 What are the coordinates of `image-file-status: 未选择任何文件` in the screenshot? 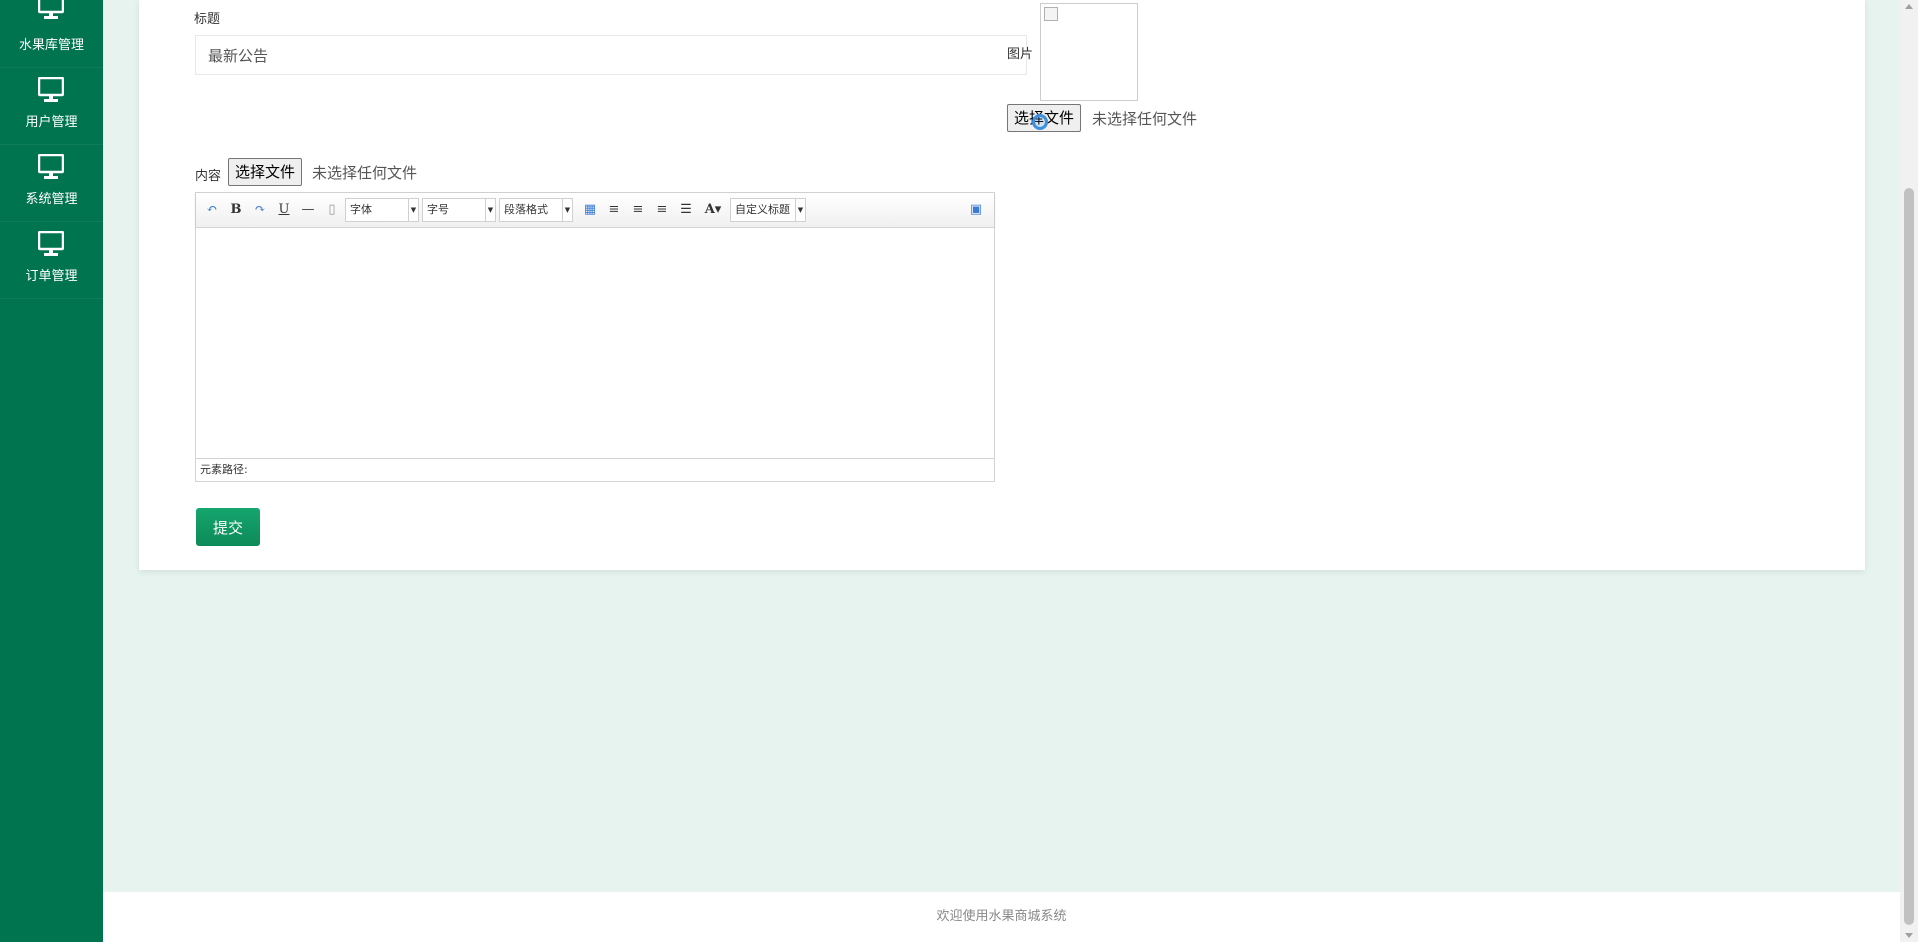 It's located at (1145, 119).